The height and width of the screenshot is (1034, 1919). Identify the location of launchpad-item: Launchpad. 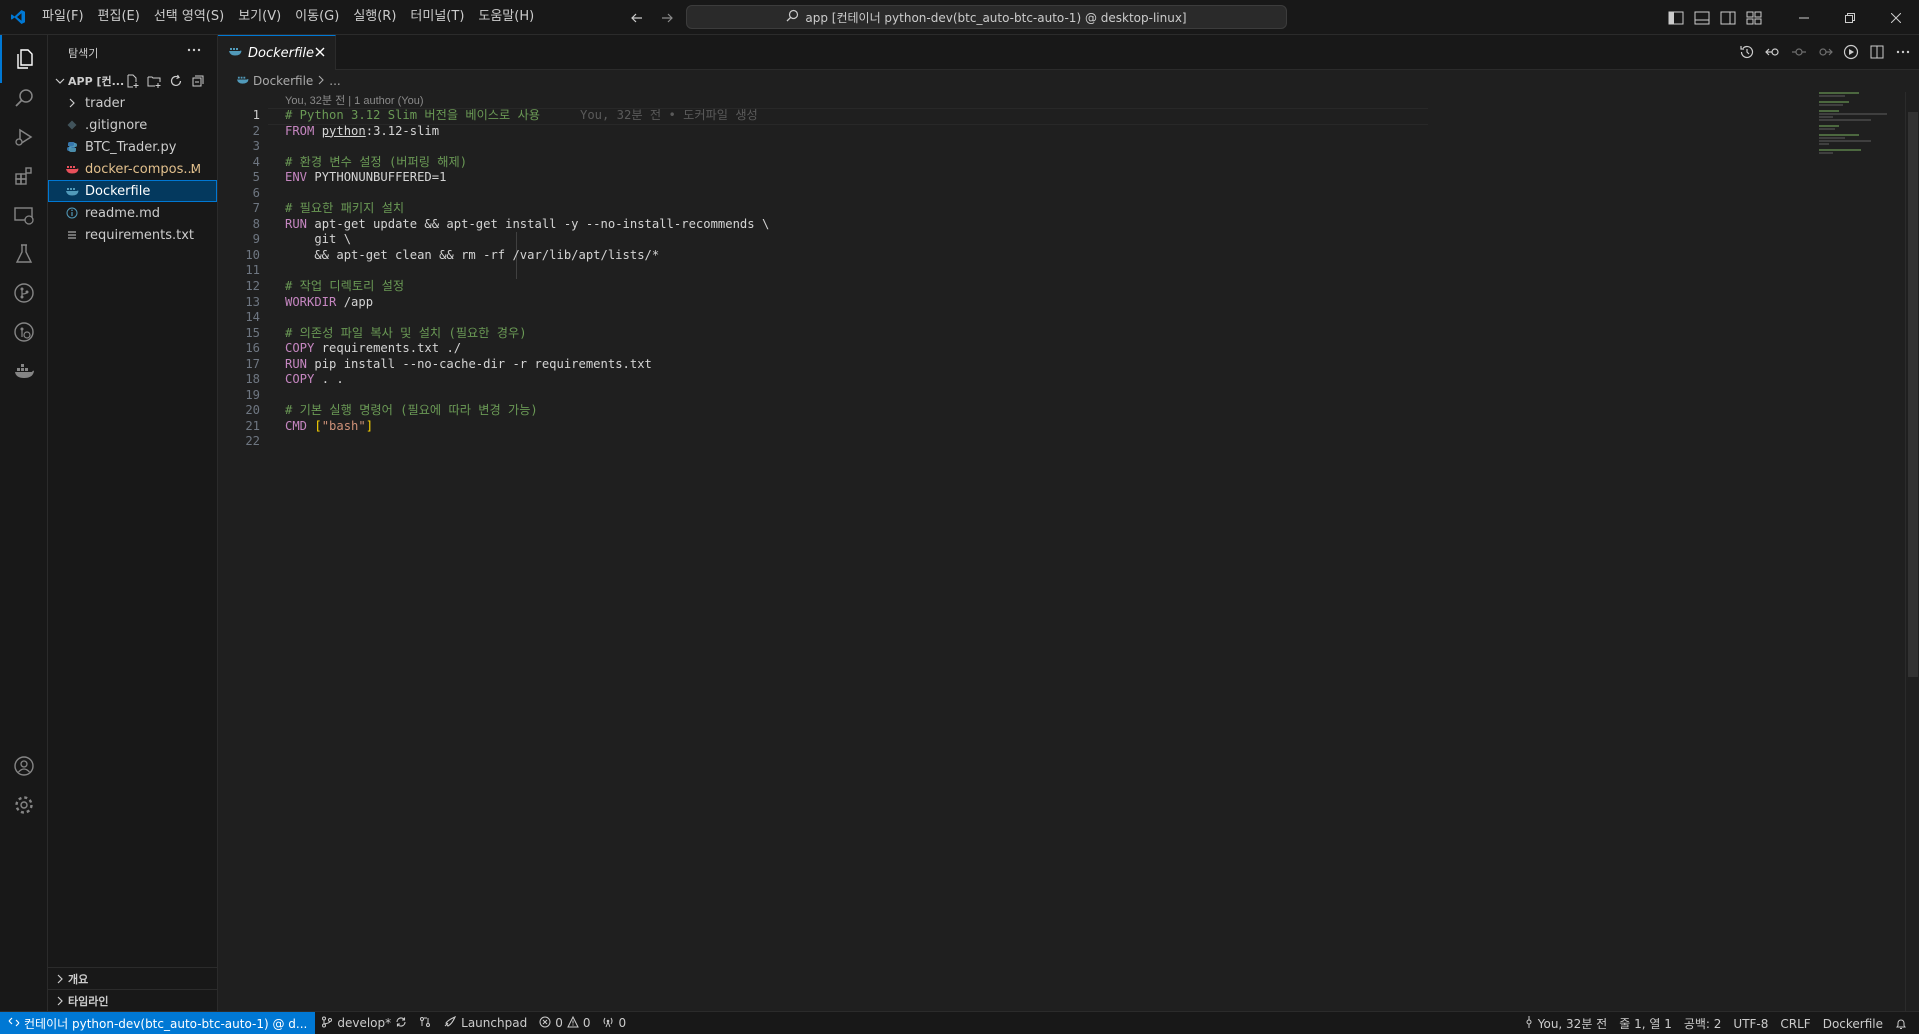
(485, 1023).